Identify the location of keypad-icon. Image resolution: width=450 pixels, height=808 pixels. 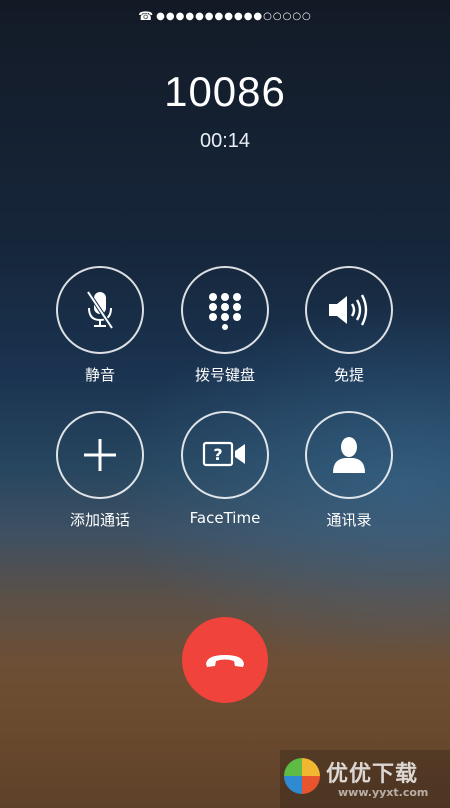
(225, 311).